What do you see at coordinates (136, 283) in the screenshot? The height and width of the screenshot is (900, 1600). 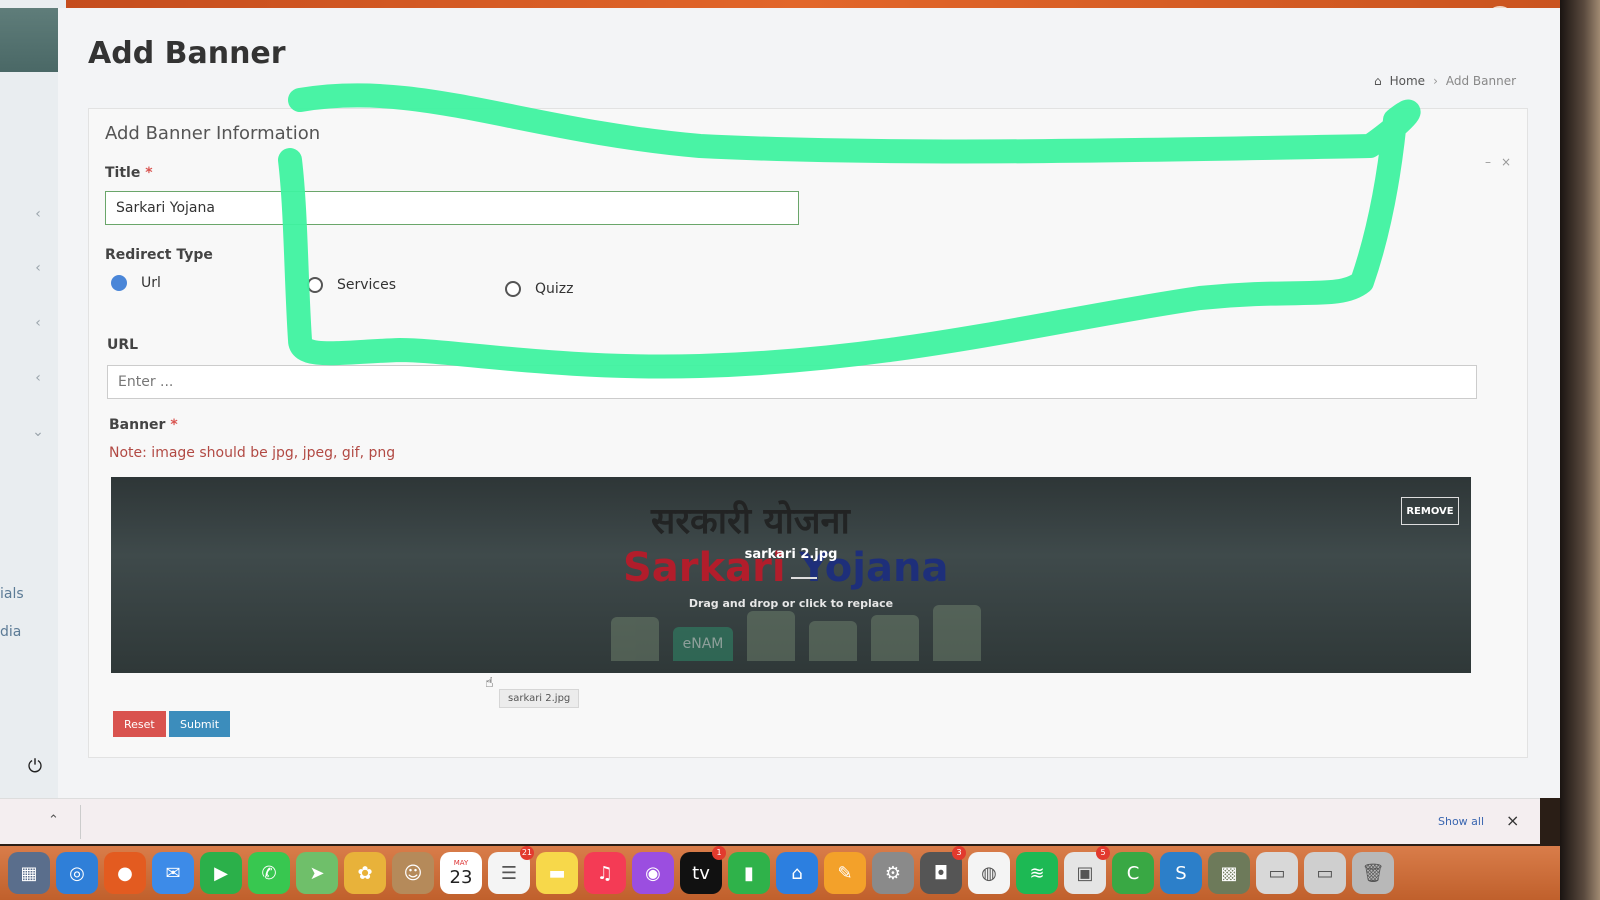 I see `radio-url: Url` at bounding box center [136, 283].